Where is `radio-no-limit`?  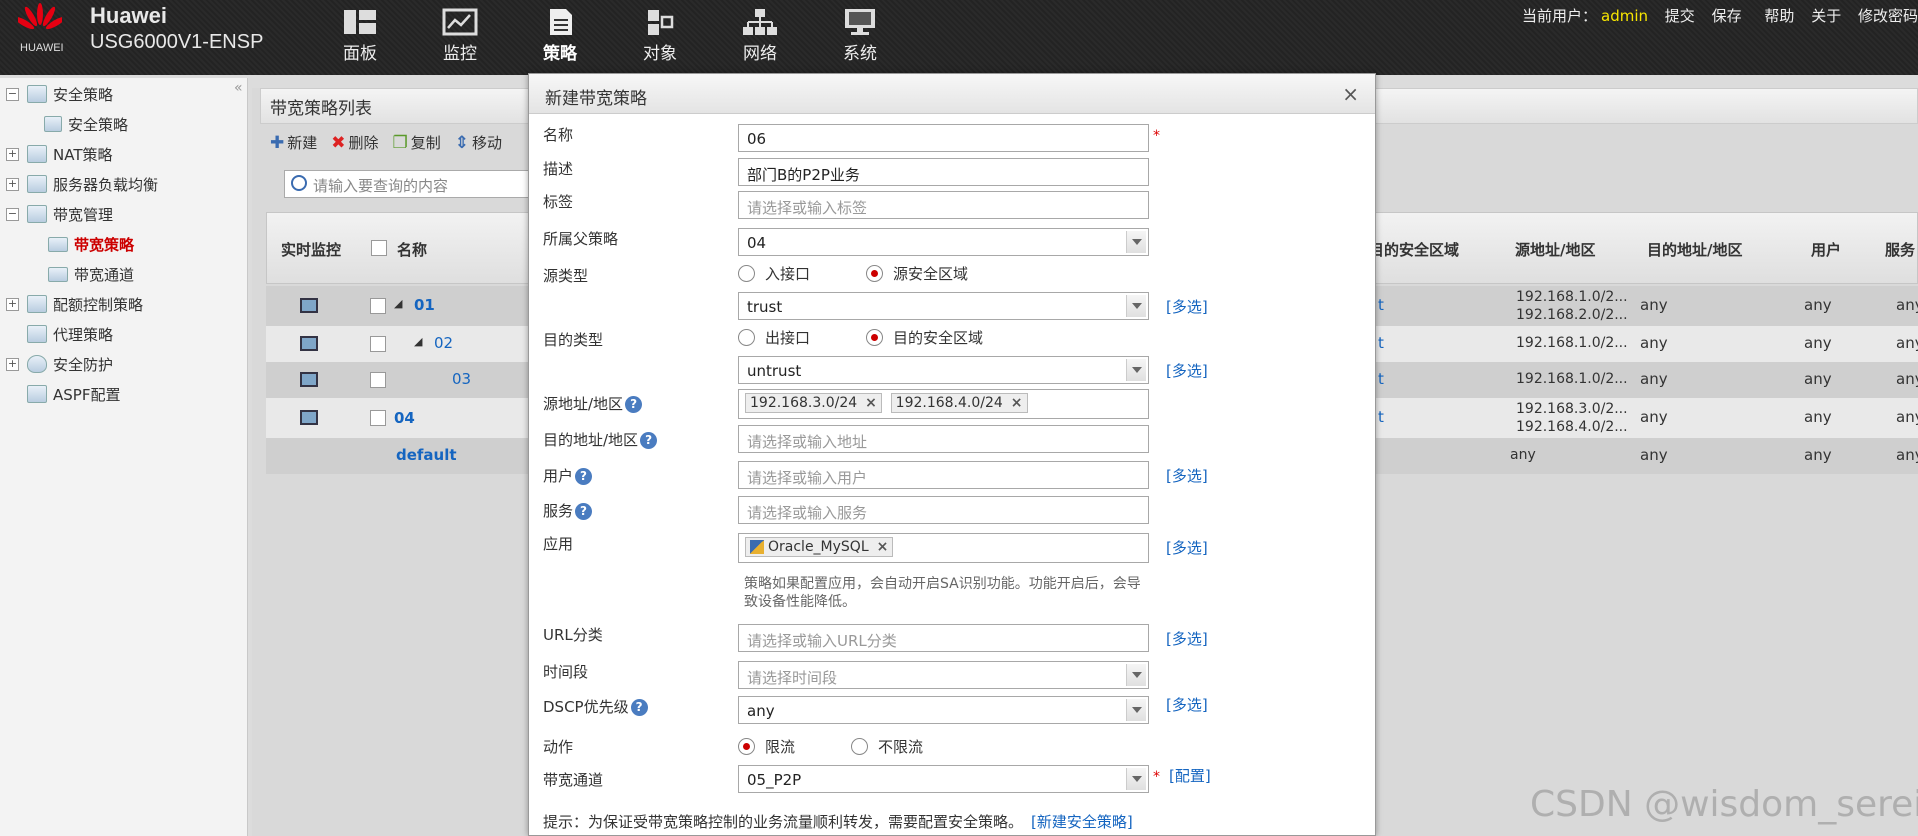 radio-no-limit is located at coordinates (860, 746).